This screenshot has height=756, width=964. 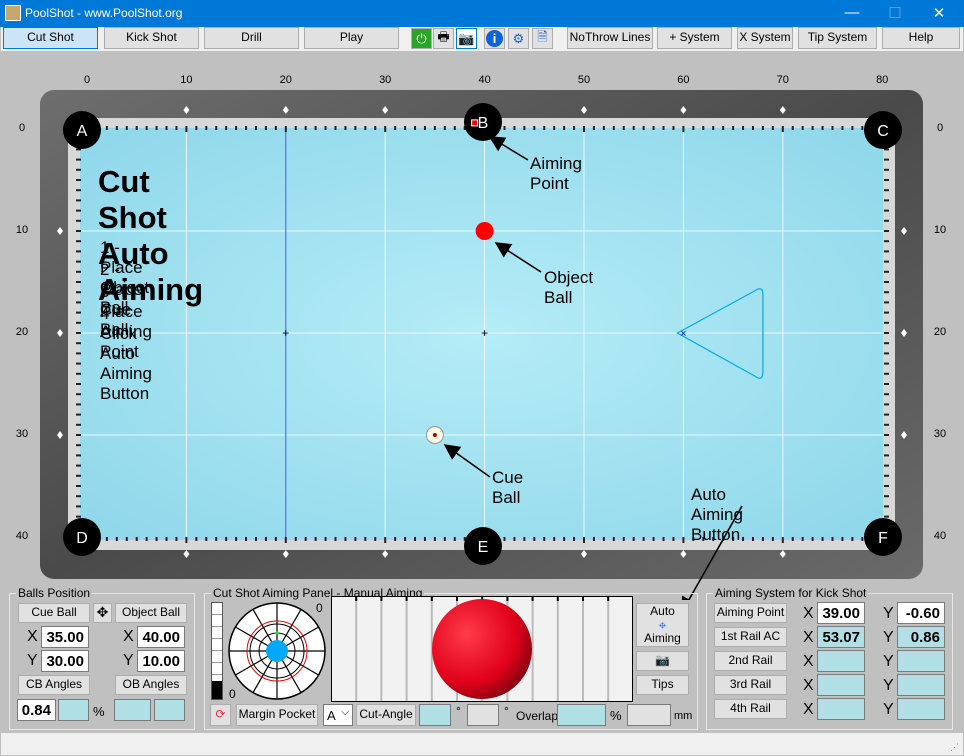 I want to click on cb-y-label: Y, so click(x=32, y=660).